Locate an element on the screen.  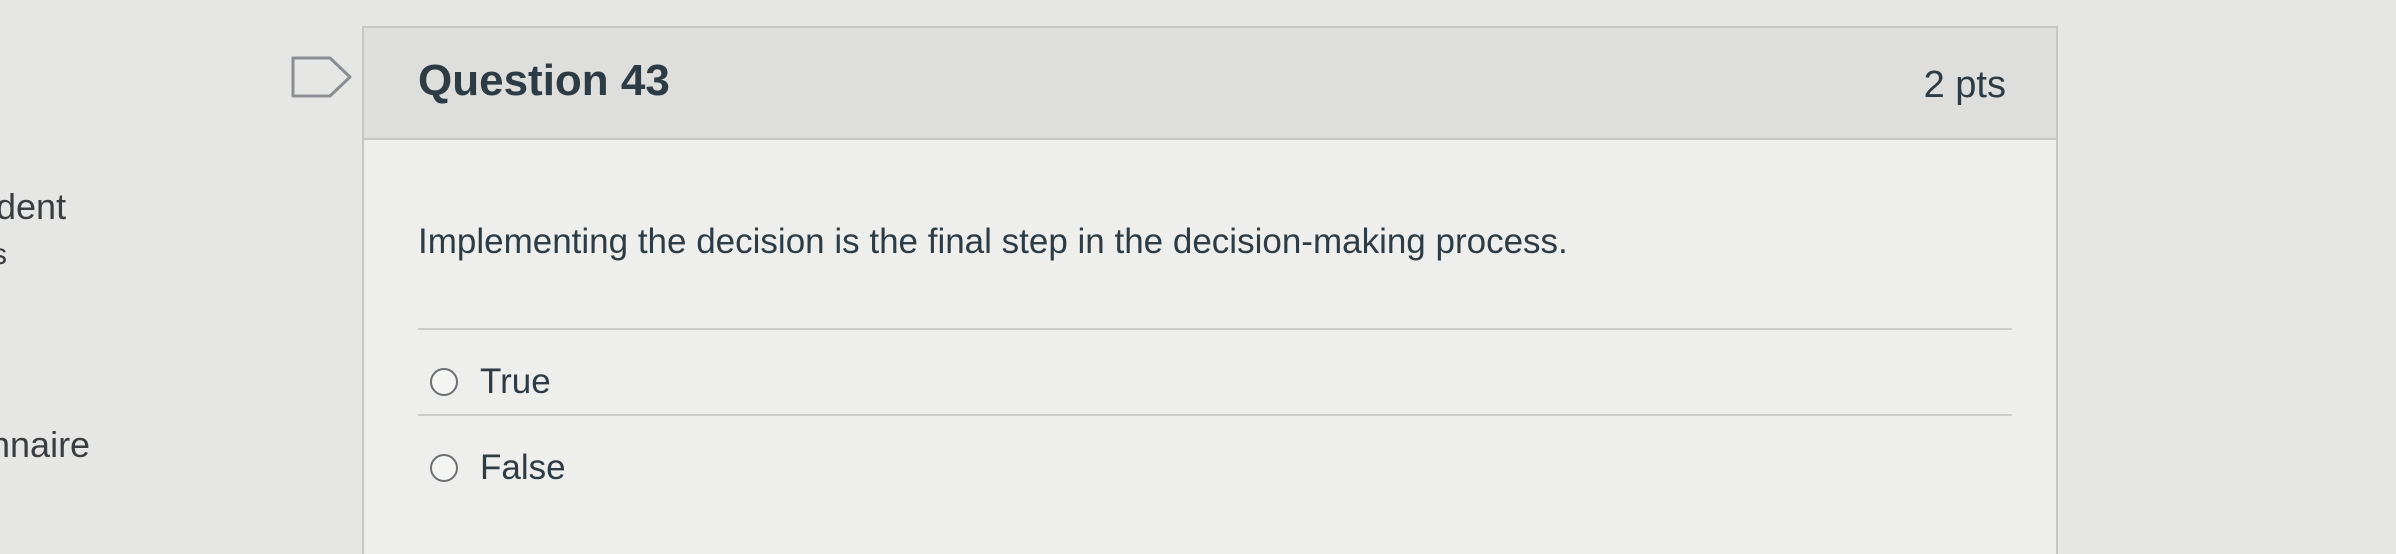
question-title: Question 43 is located at coordinates (544, 80).